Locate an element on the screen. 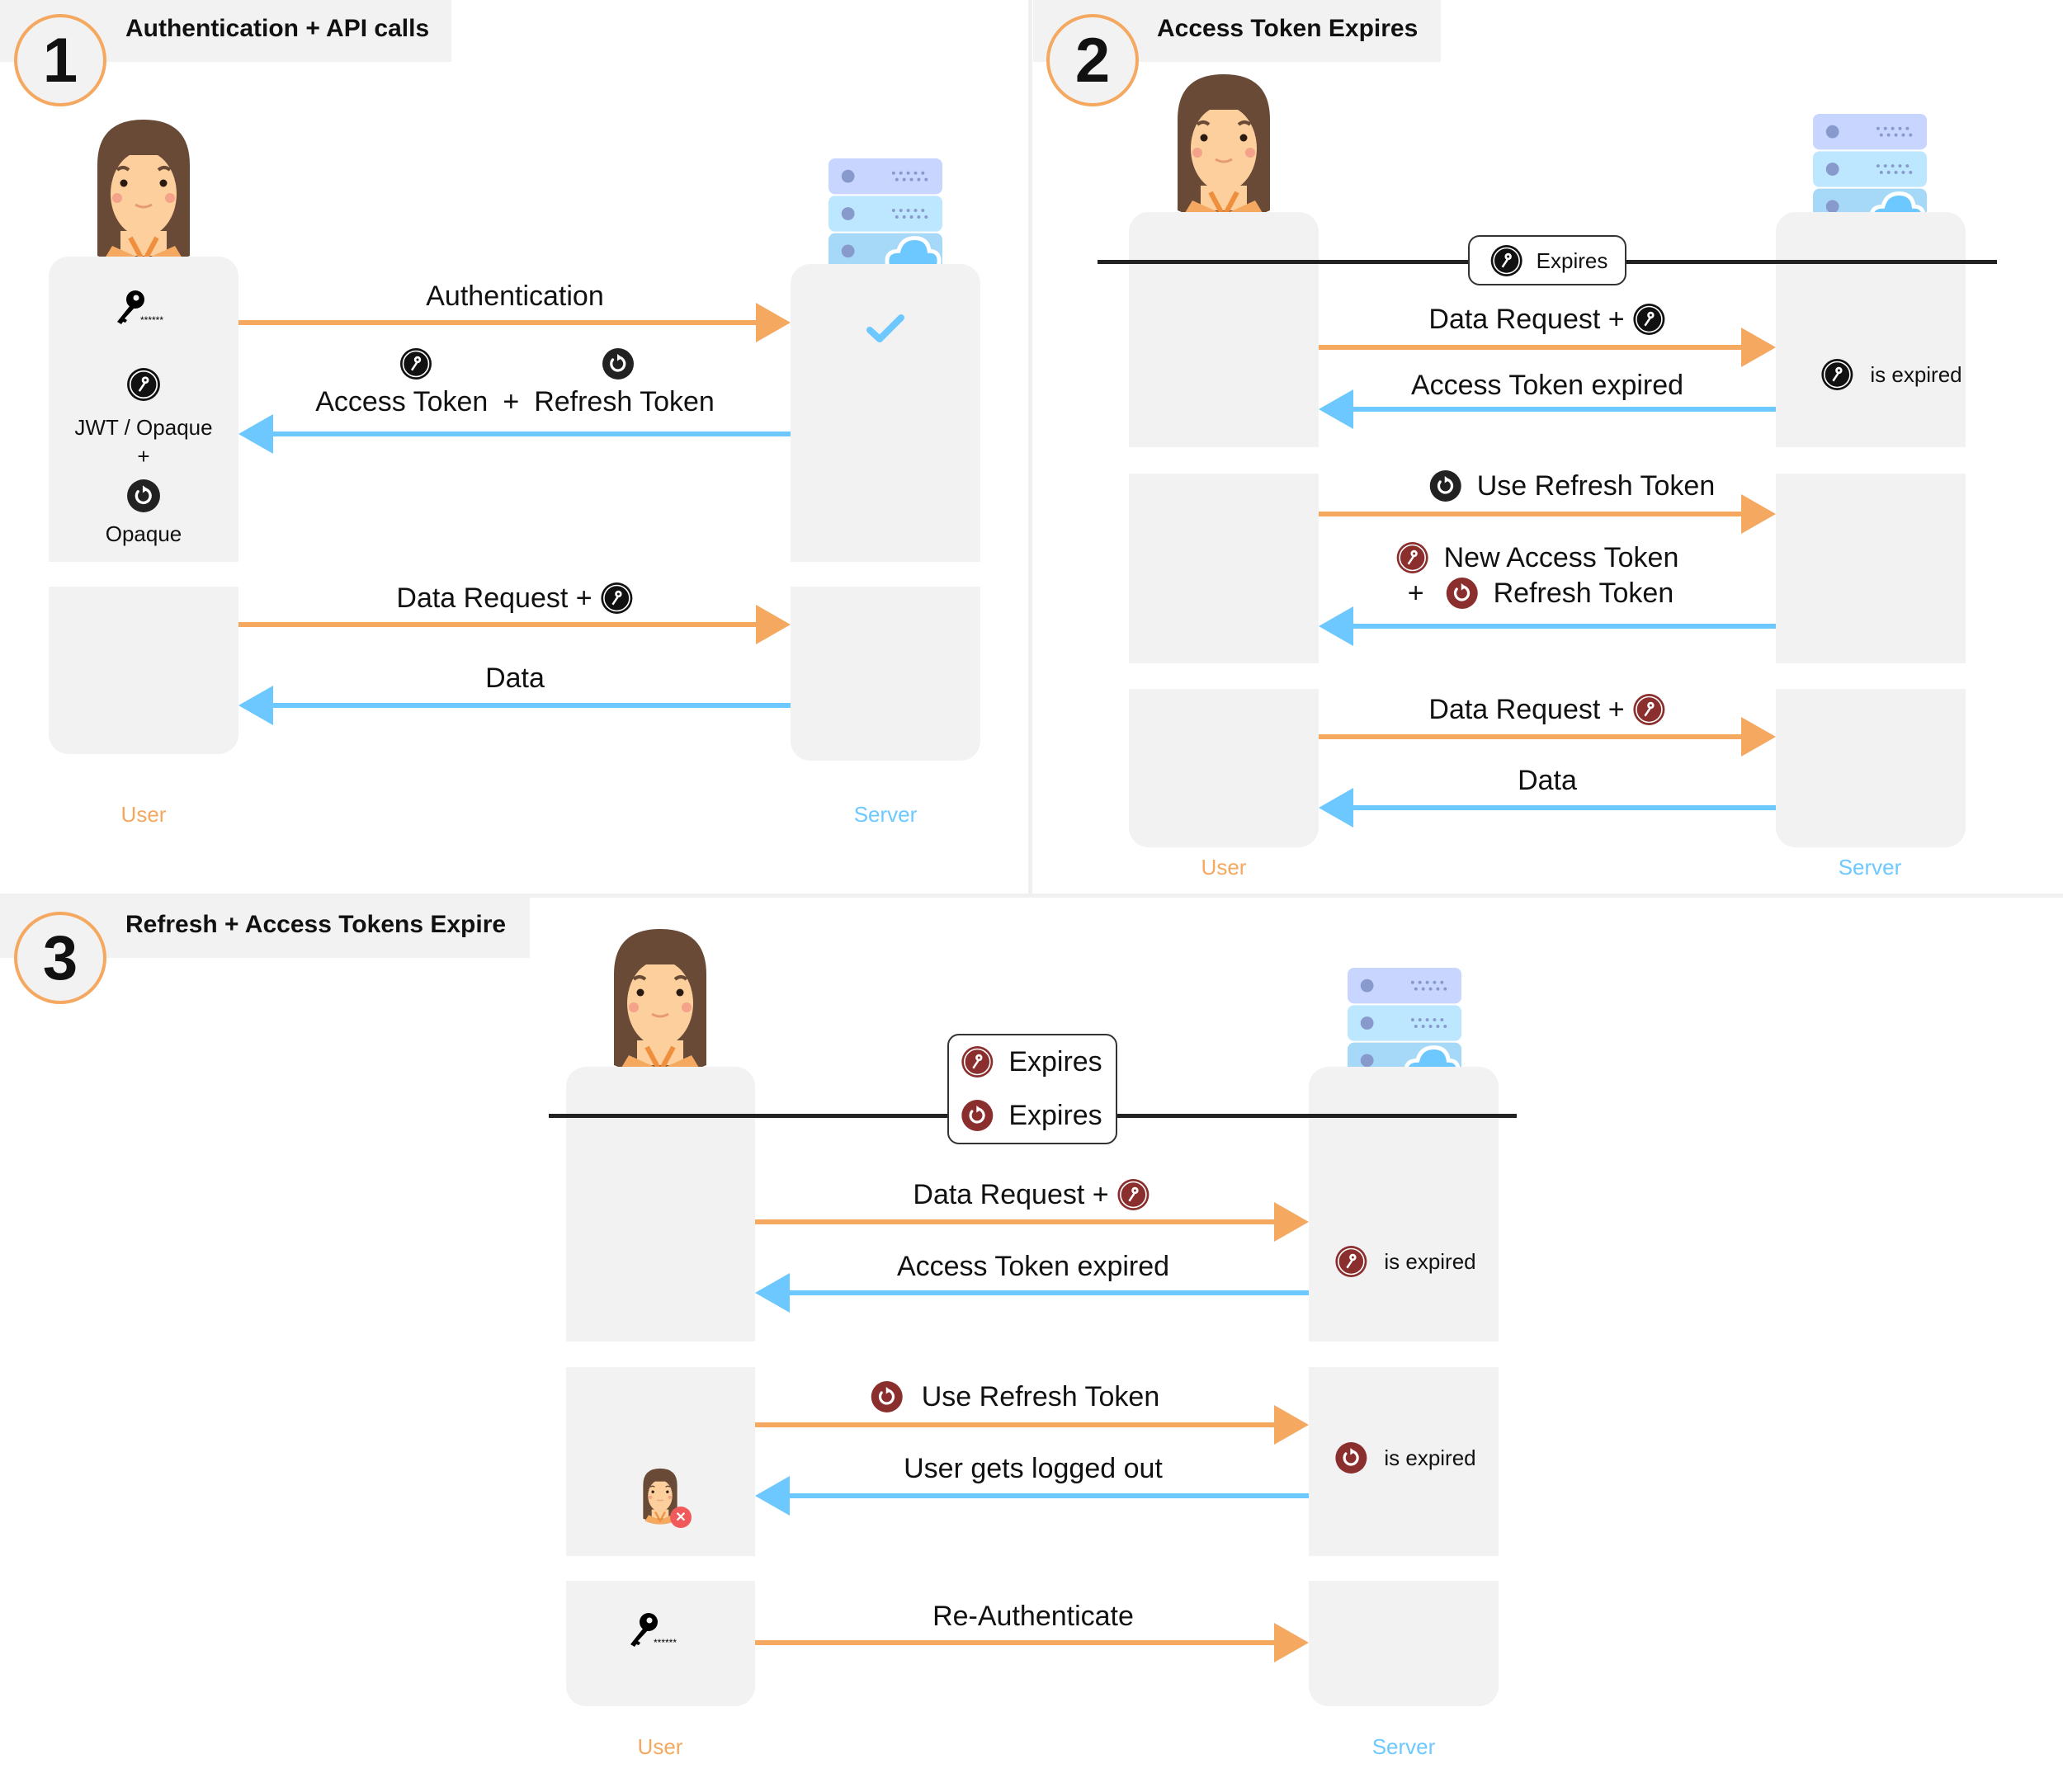  expiry-event-box: Expires Expires is located at coordinates (1032, 1089).